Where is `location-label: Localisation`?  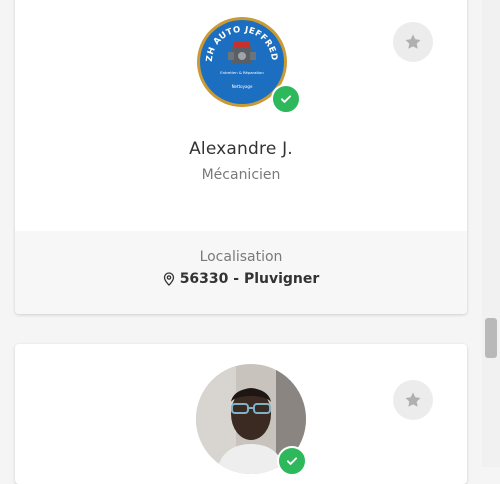
location-label: Localisation is located at coordinates (241, 257).